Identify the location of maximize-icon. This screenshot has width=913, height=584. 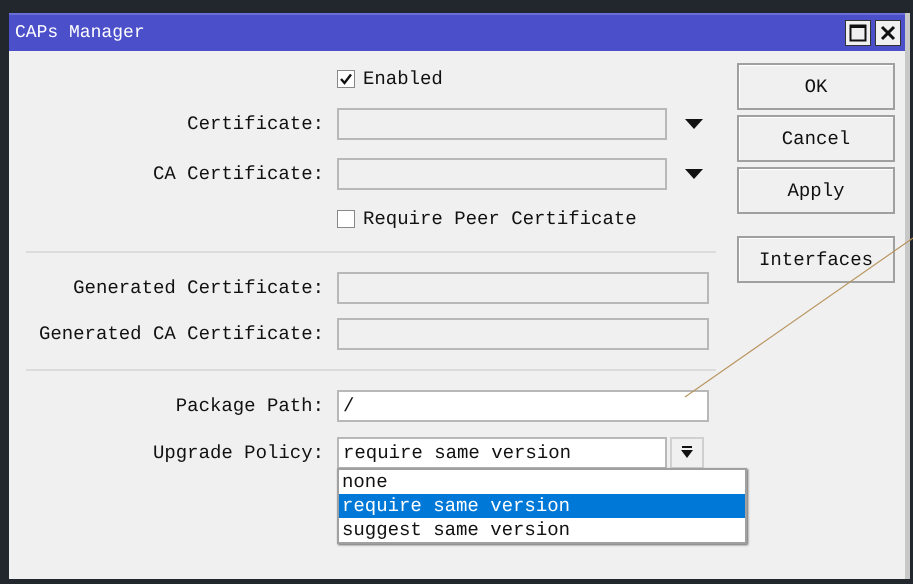
(858, 33).